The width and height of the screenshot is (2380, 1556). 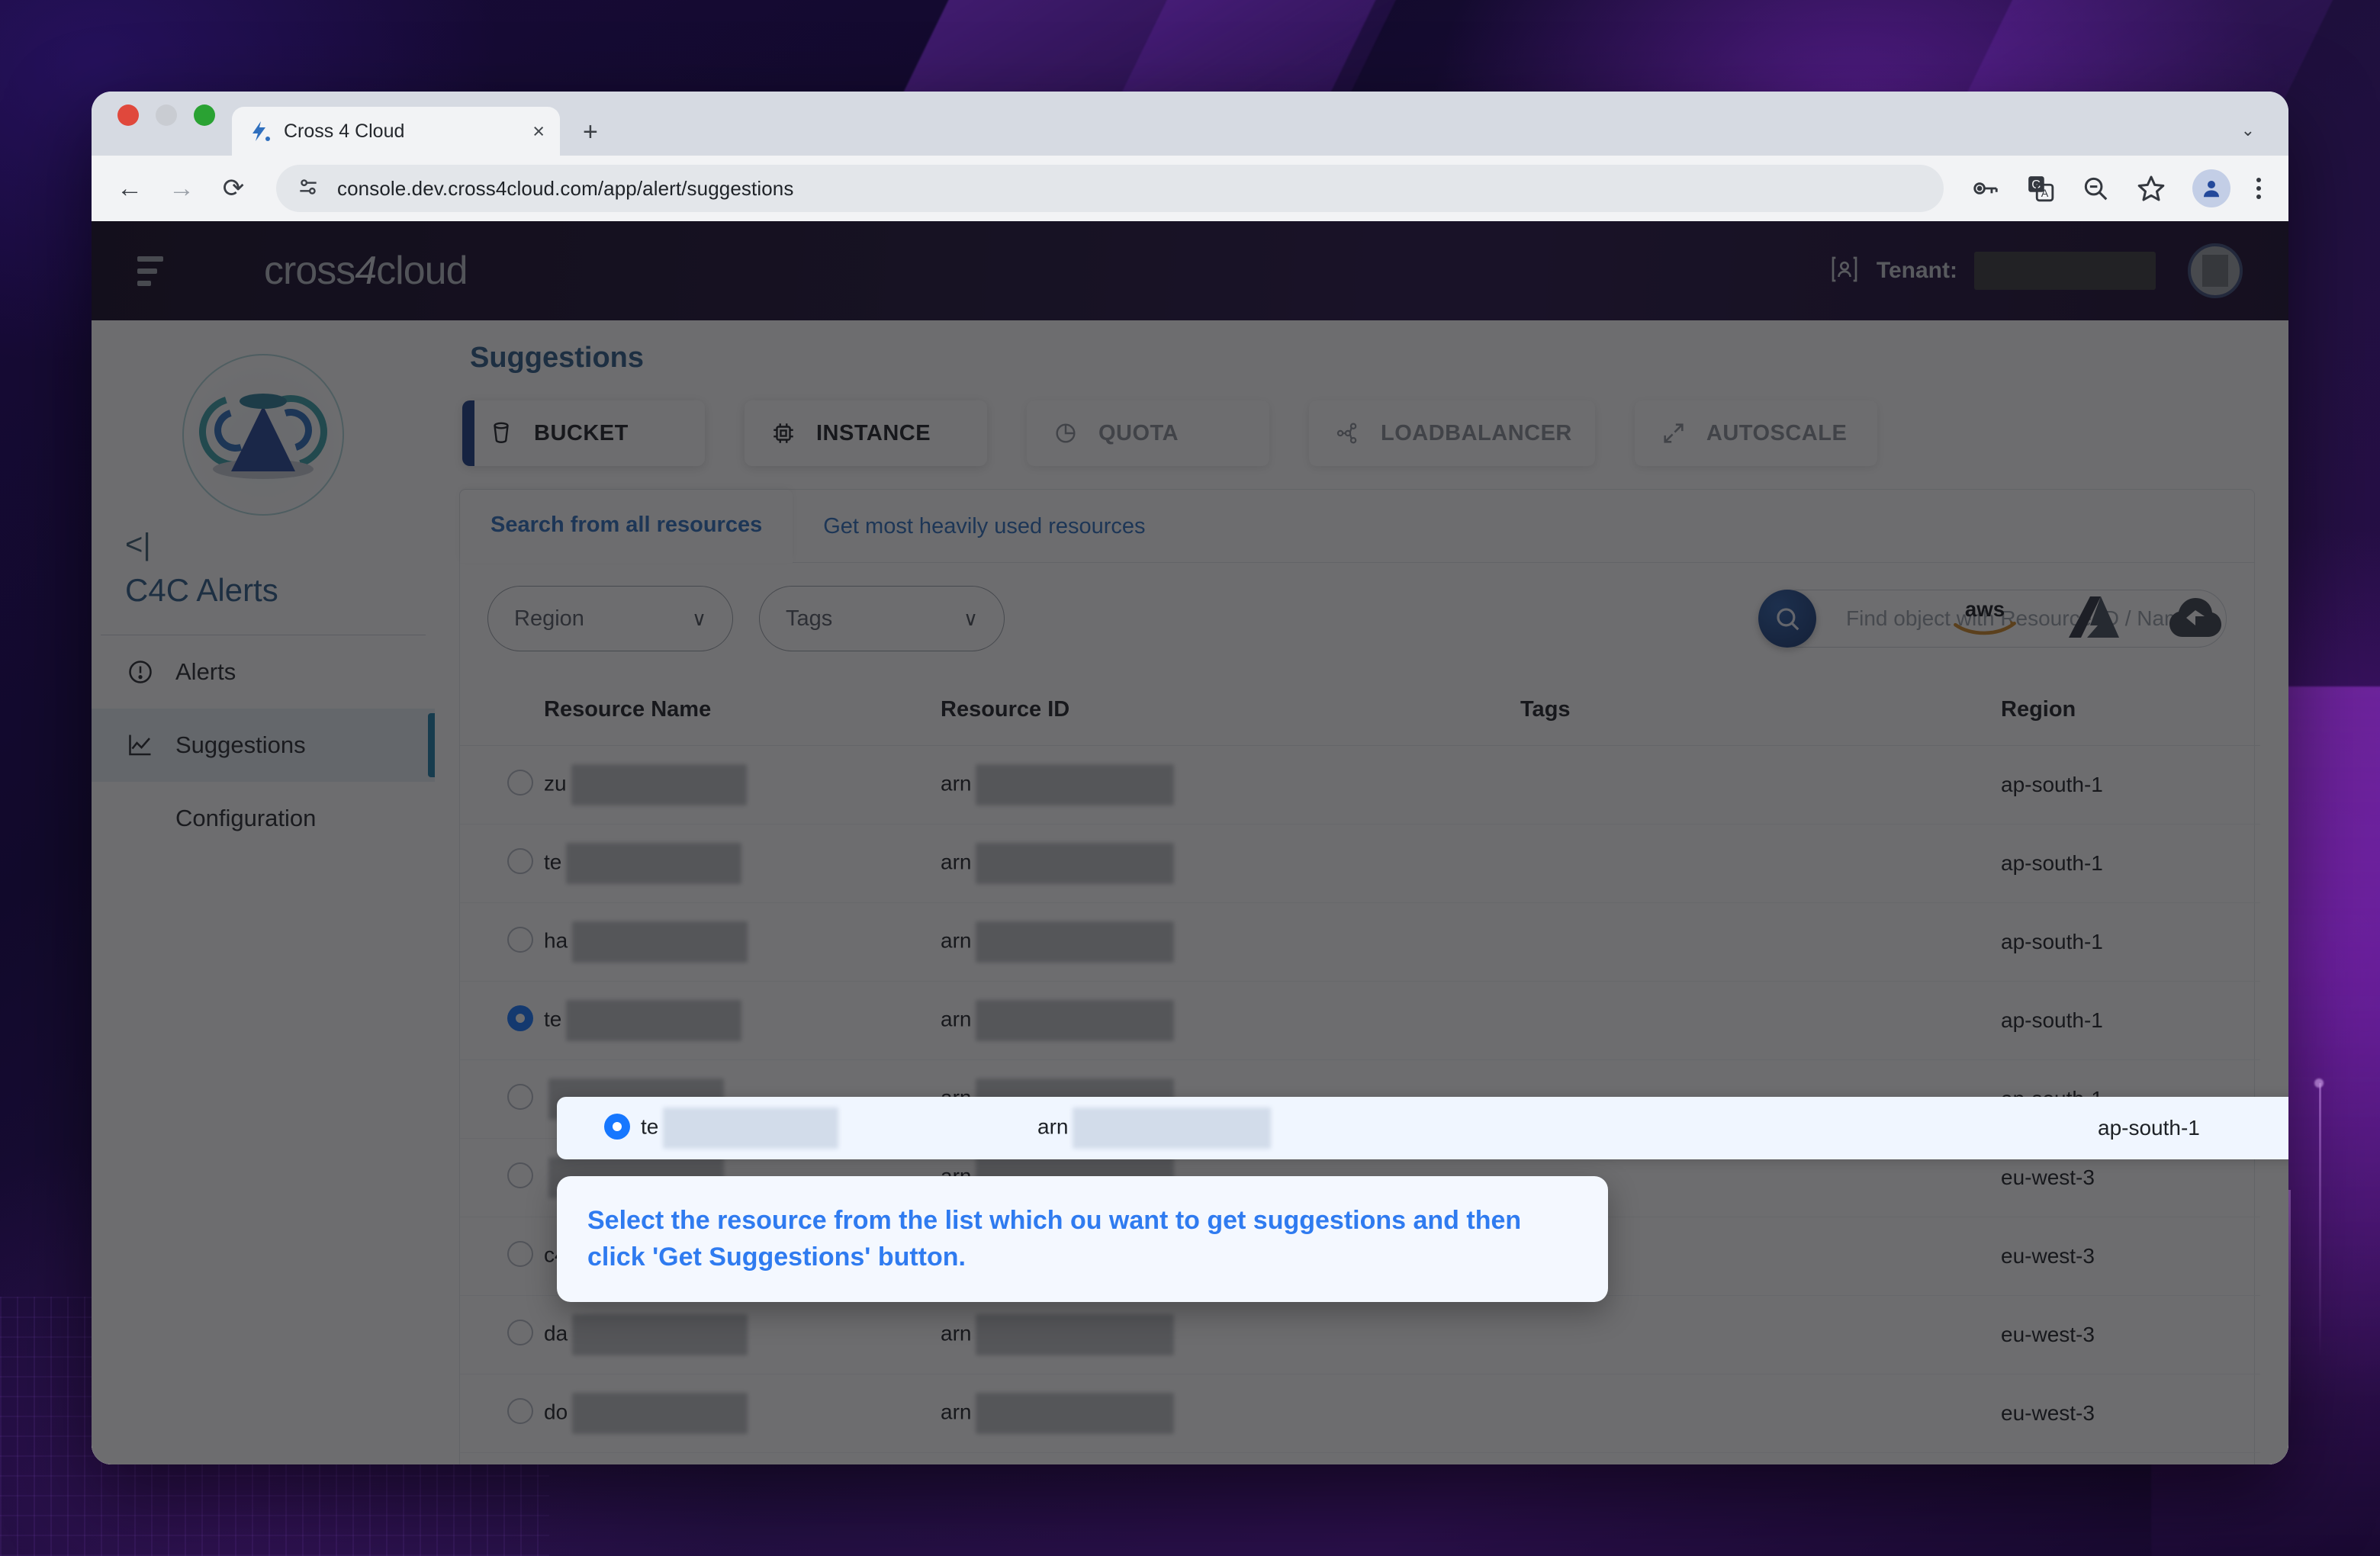 I want to click on cross4cloud-logo-icon, so click(x=259, y=131).